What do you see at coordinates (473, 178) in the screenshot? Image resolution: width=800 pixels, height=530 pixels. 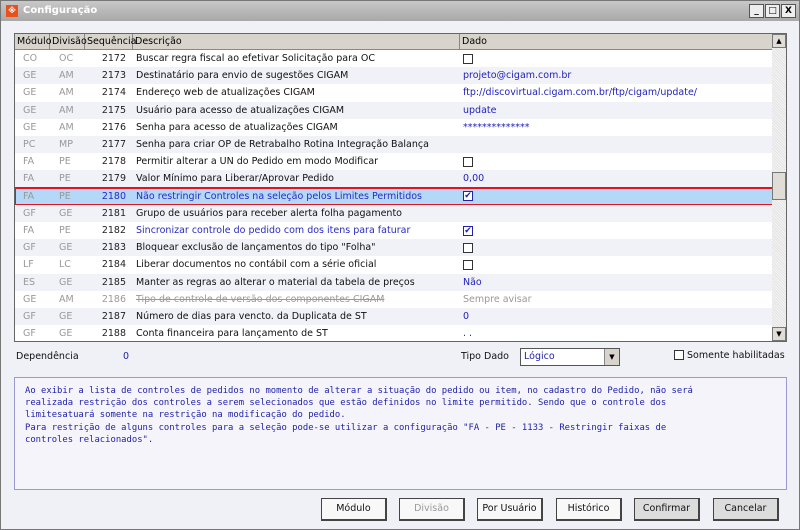 I see `cell-dado-value: 0,00` at bounding box center [473, 178].